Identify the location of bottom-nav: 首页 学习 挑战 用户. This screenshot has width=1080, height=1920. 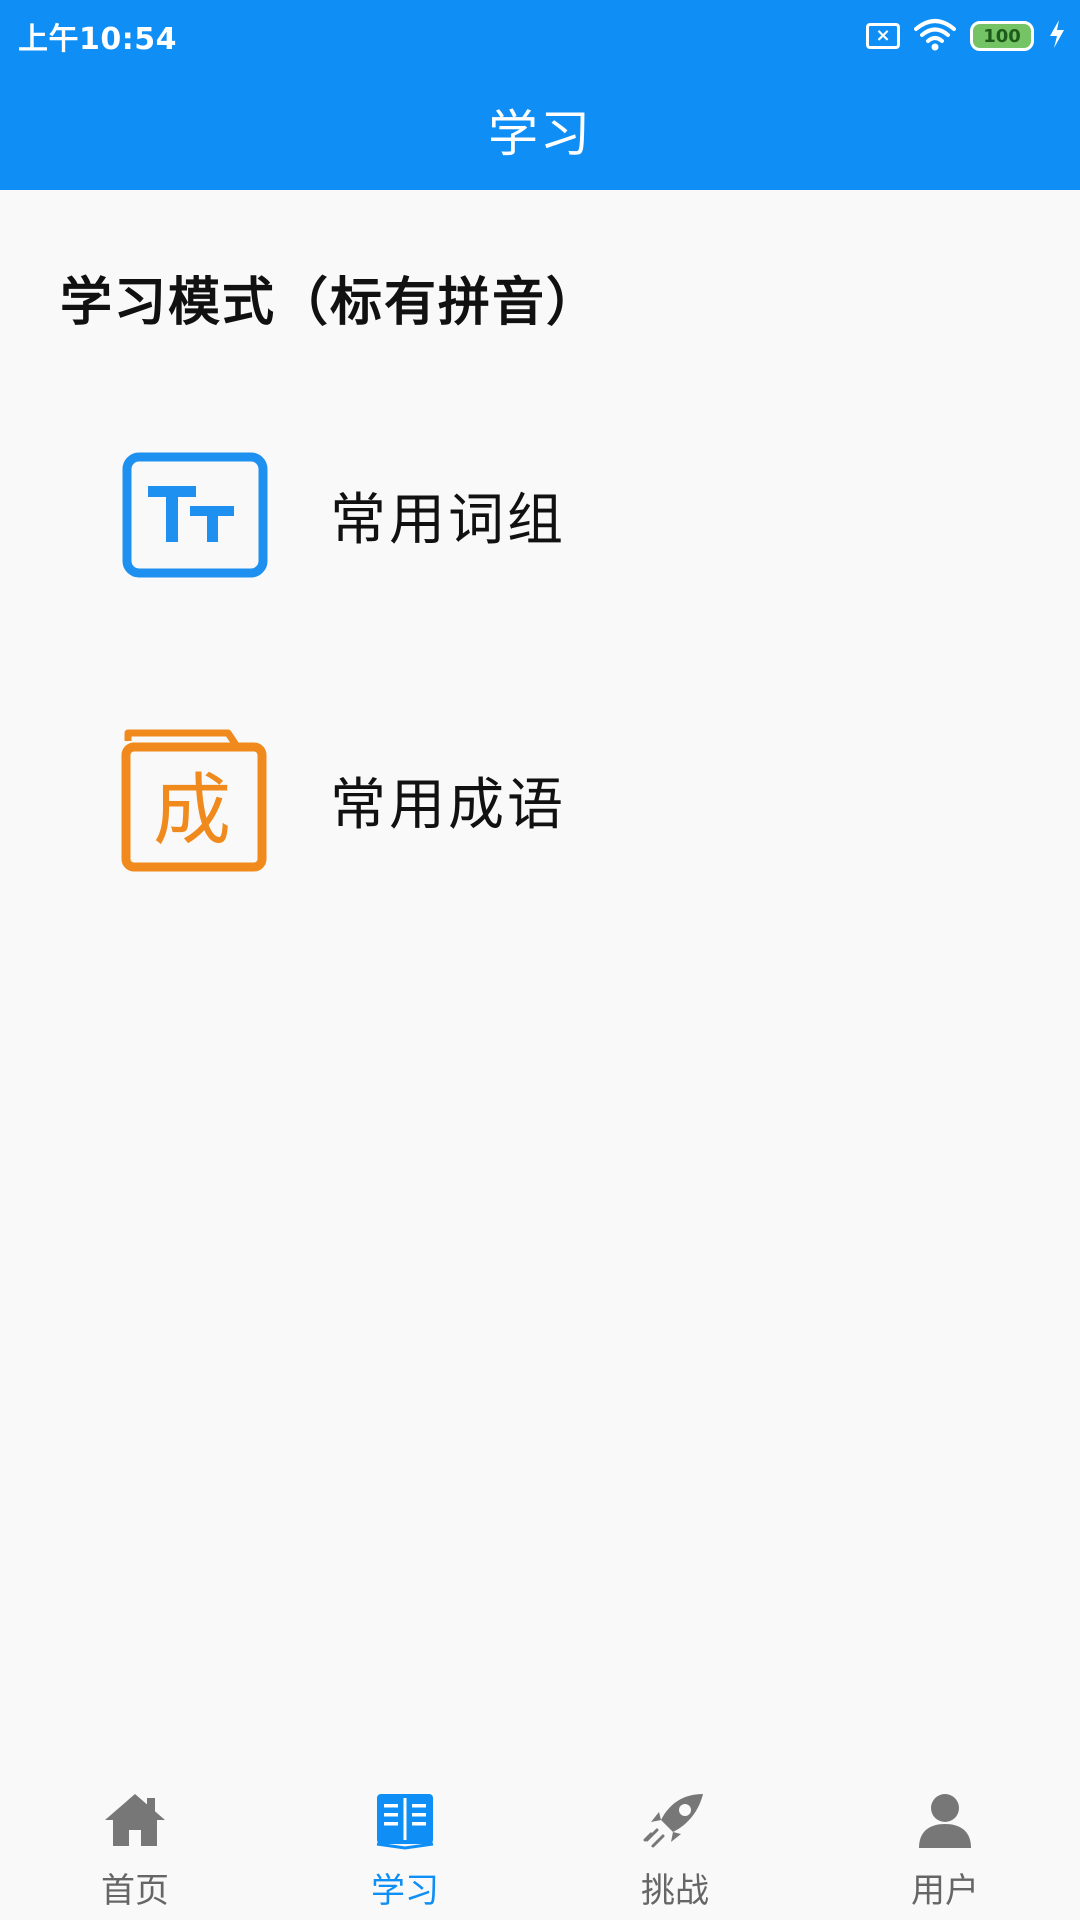
(540, 1842).